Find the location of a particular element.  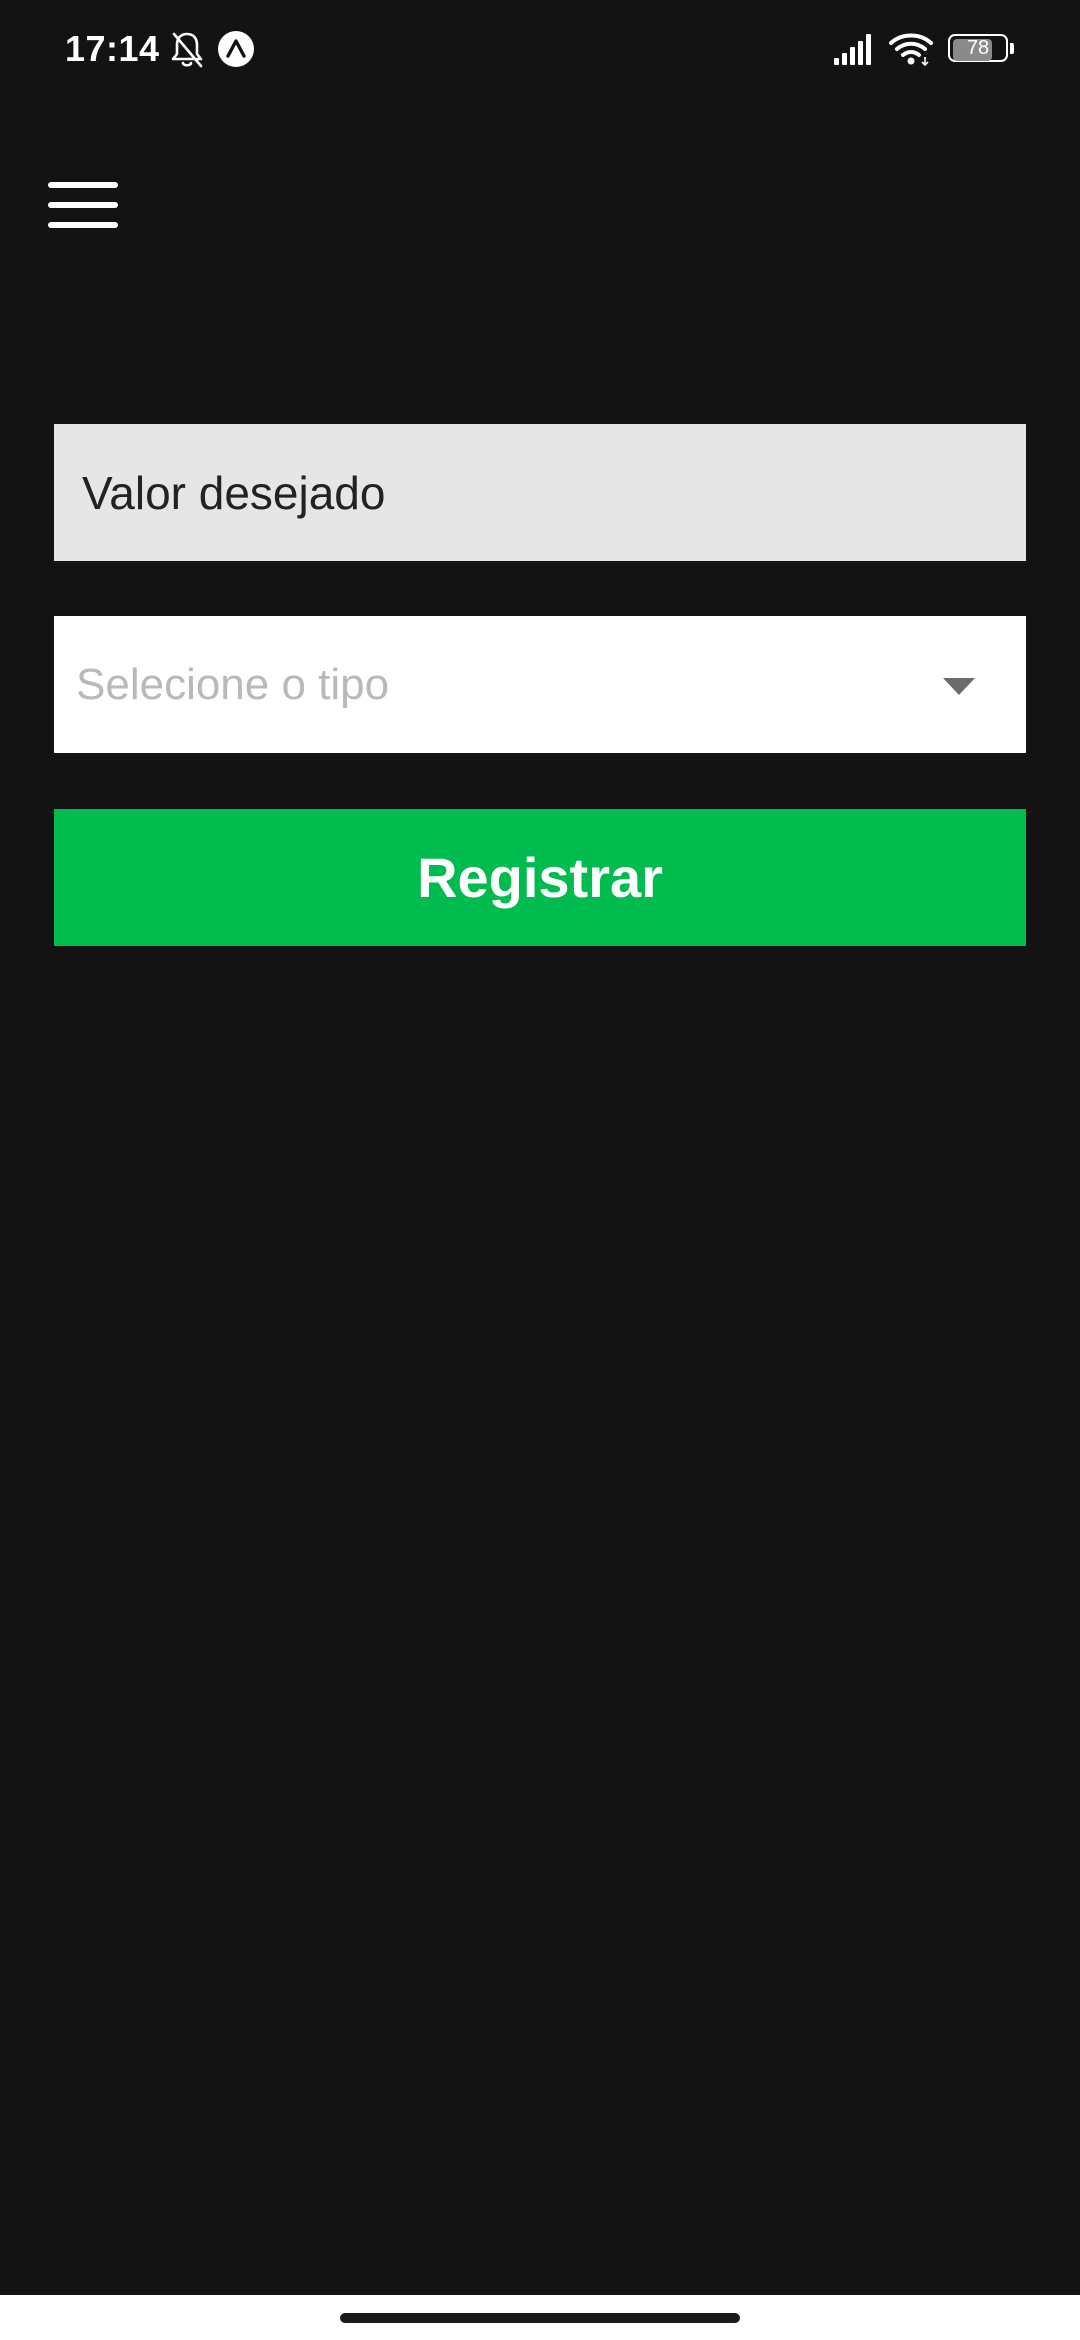

wifi-icon is located at coordinates (911, 50).